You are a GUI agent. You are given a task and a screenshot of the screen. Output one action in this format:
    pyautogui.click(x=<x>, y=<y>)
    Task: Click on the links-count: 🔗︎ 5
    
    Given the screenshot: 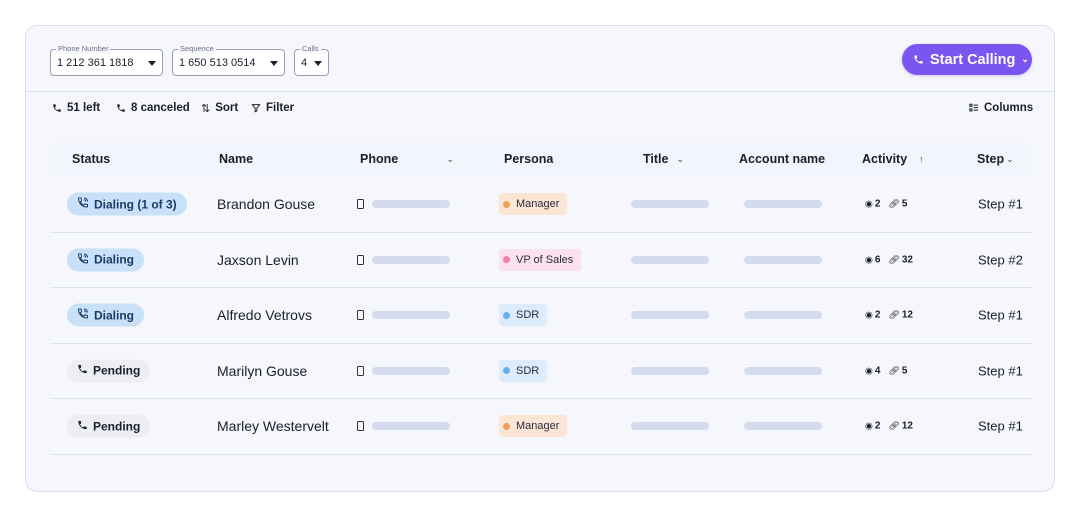 What is the action you would take?
    pyautogui.click(x=897, y=204)
    